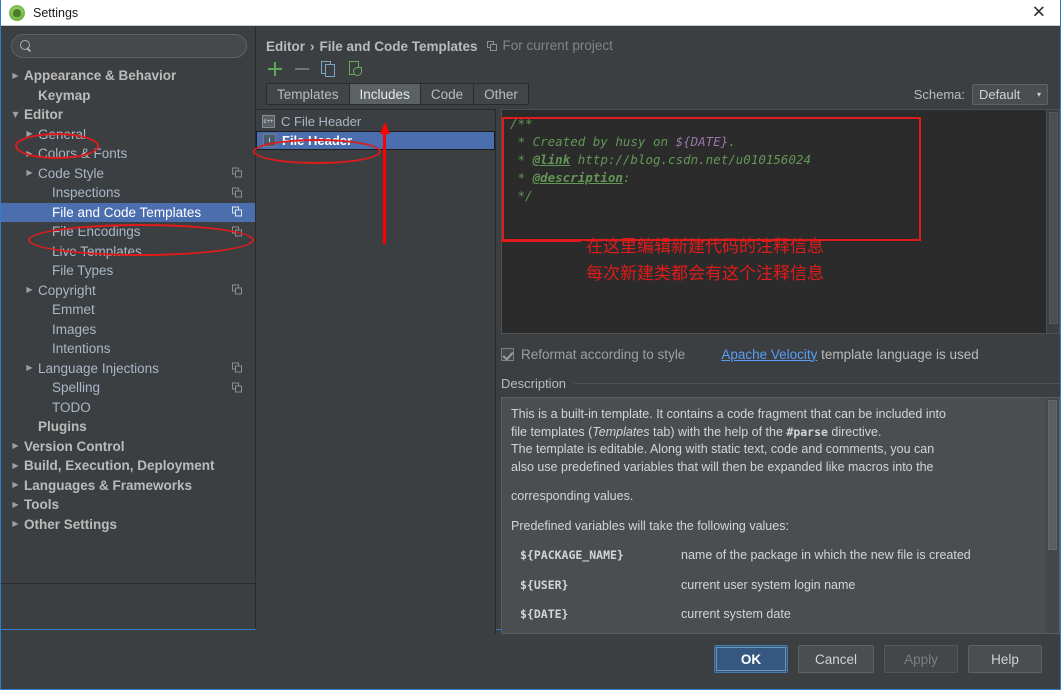 This screenshot has width=1061, height=690. Describe the element at coordinates (128, 349) in the screenshot. I see `sidebar-item-intentions: ▶Intentions` at that location.